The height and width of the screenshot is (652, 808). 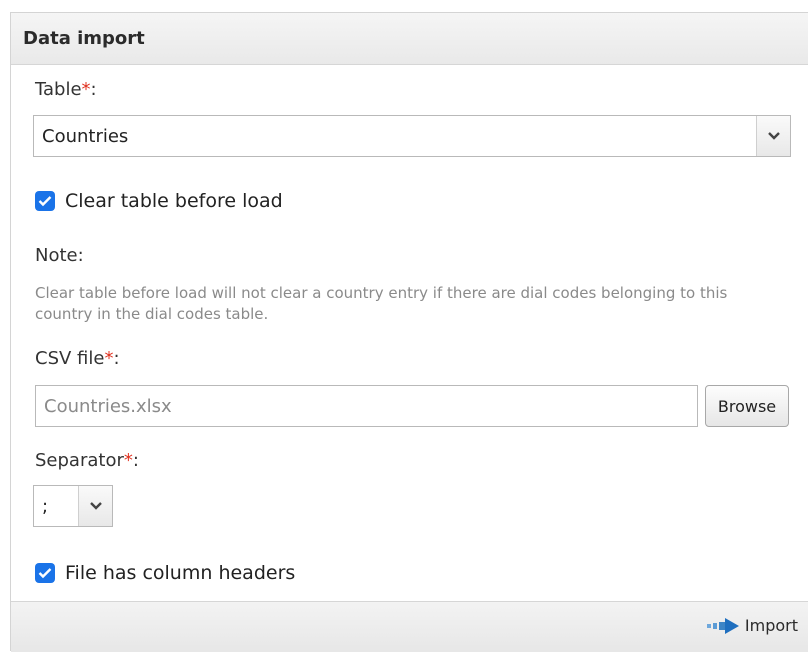 What do you see at coordinates (747, 406) in the screenshot?
I see `browse-button: Browse` at bounding box center [747, 406].